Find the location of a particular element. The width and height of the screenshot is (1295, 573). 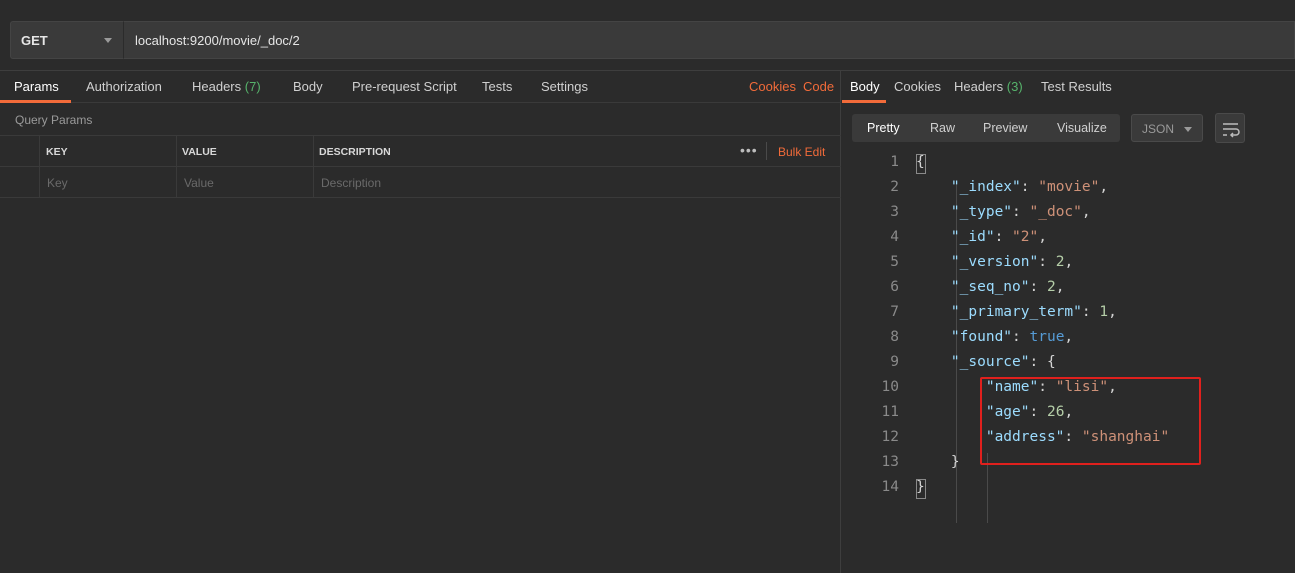

tab-tests: Tests is located at coordinates (497, 86).